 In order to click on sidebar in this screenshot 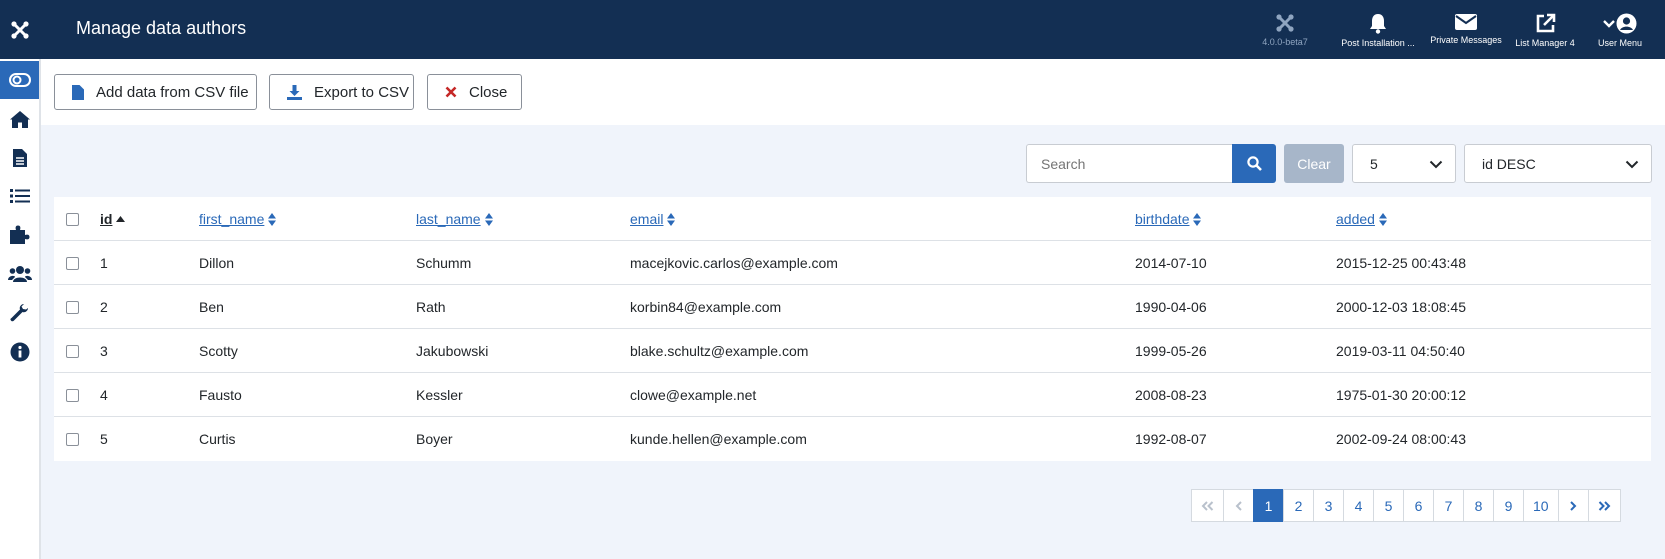, I will do `click(20, 309)`.